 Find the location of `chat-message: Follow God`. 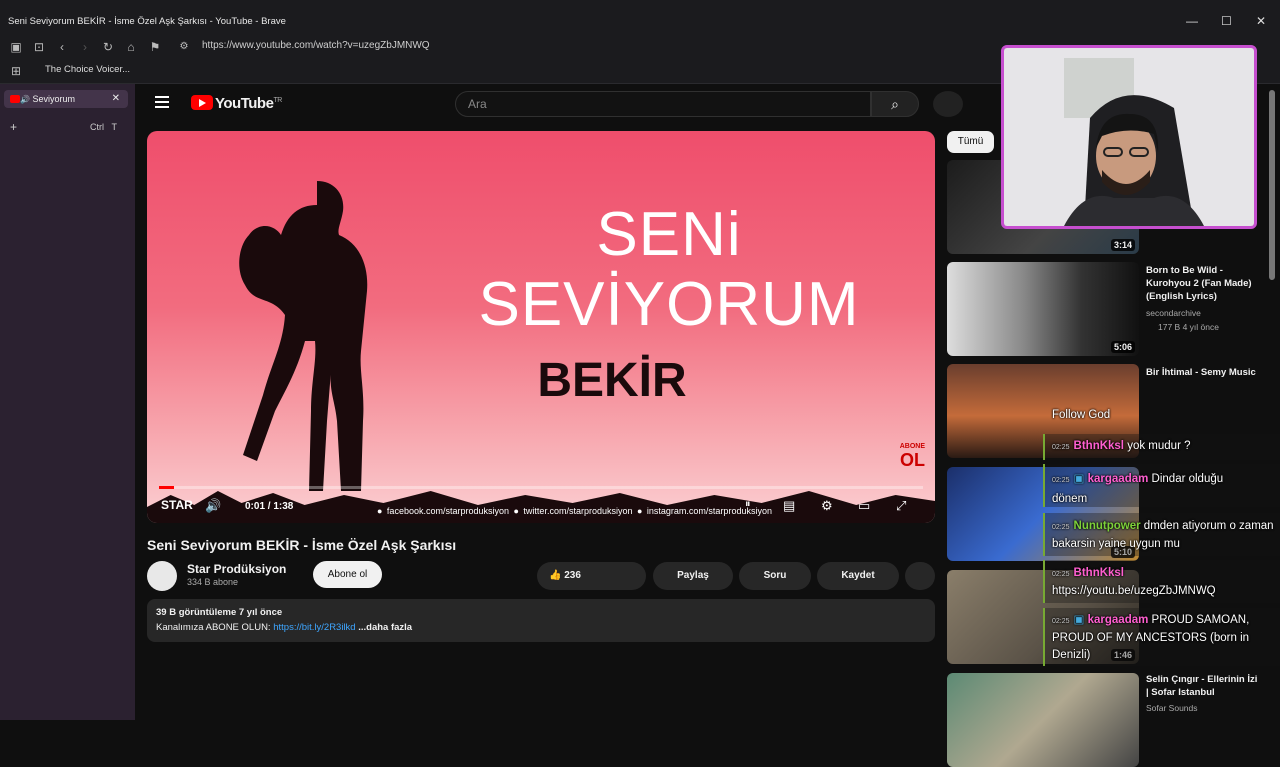

chat-message: Follow God is located at coordinates (1081, 415).